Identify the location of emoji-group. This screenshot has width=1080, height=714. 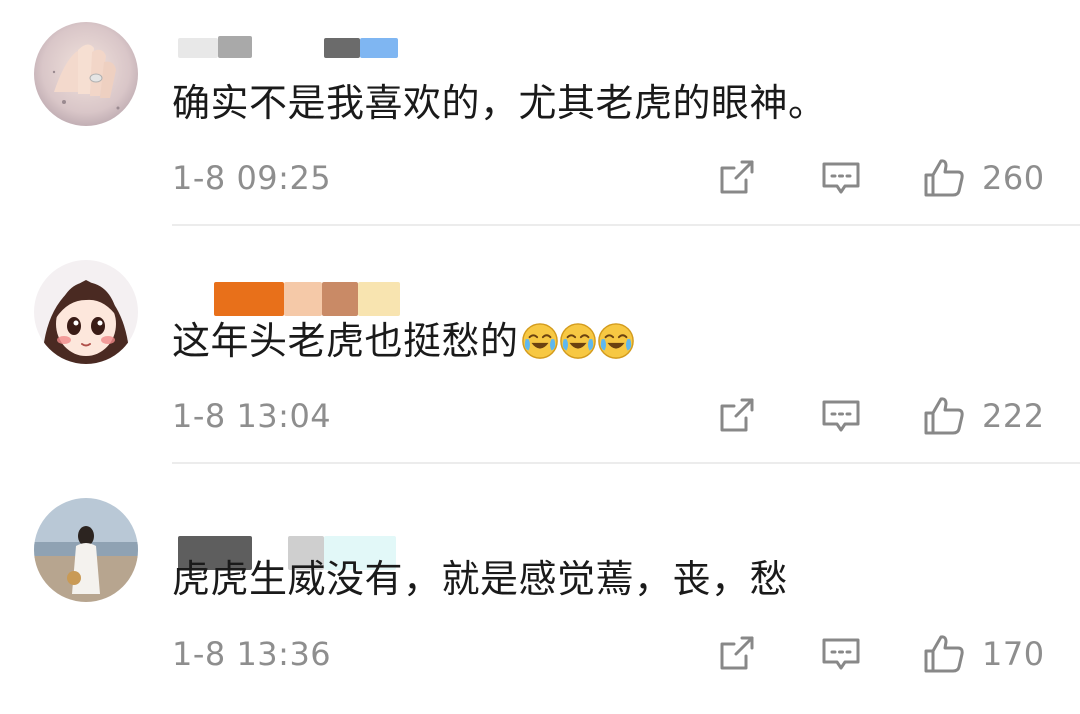
(578, 341).